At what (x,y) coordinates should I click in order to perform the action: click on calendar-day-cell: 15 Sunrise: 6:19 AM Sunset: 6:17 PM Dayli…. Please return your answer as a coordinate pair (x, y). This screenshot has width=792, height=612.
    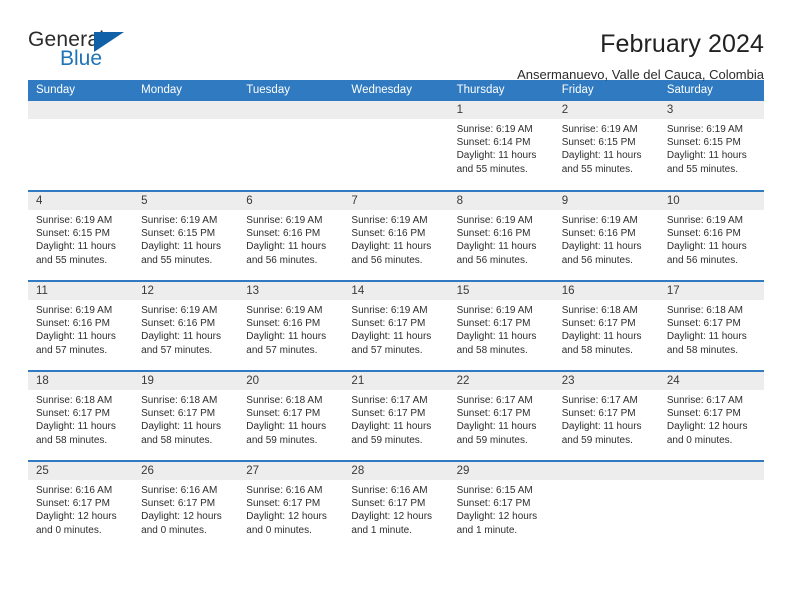
    Looking at the image, I should click on (501, 325).